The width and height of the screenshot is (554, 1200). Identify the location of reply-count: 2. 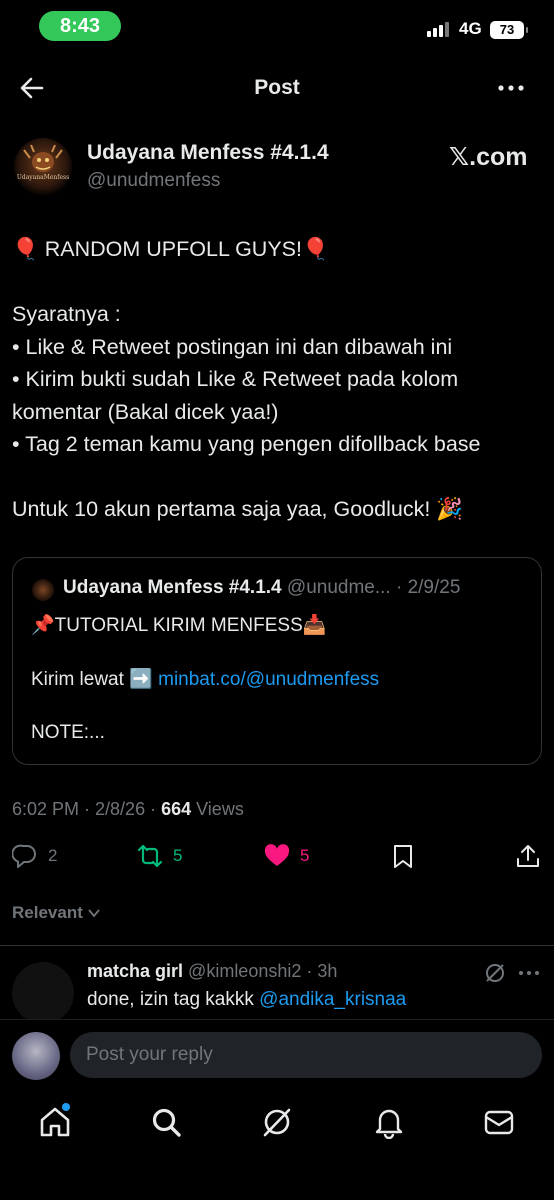
(53, 855).